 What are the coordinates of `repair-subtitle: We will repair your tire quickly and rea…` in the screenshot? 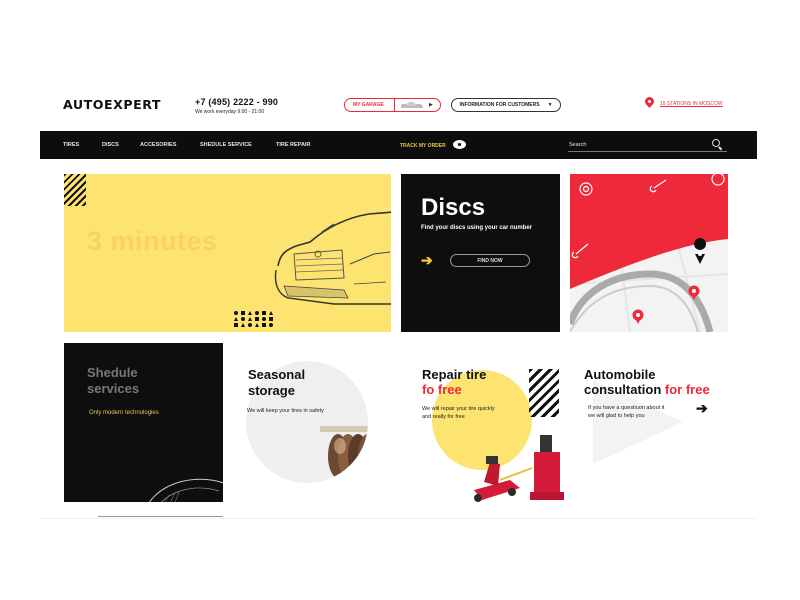 It's located at (458, 413).